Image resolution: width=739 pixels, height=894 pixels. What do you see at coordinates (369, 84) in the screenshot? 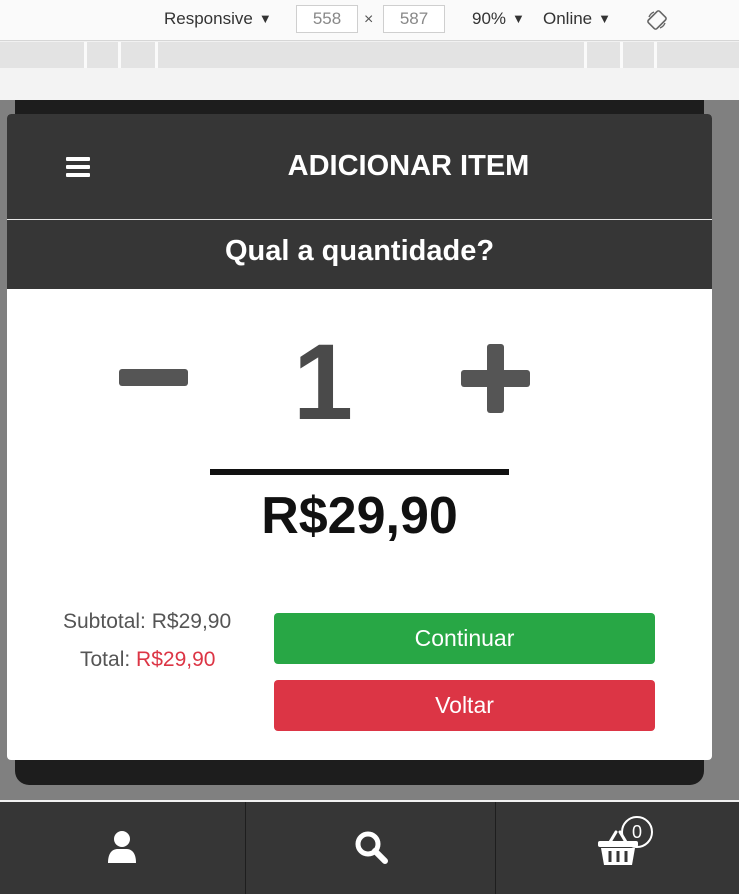
I see `ruler-strip` at bounding box center [369, 84].